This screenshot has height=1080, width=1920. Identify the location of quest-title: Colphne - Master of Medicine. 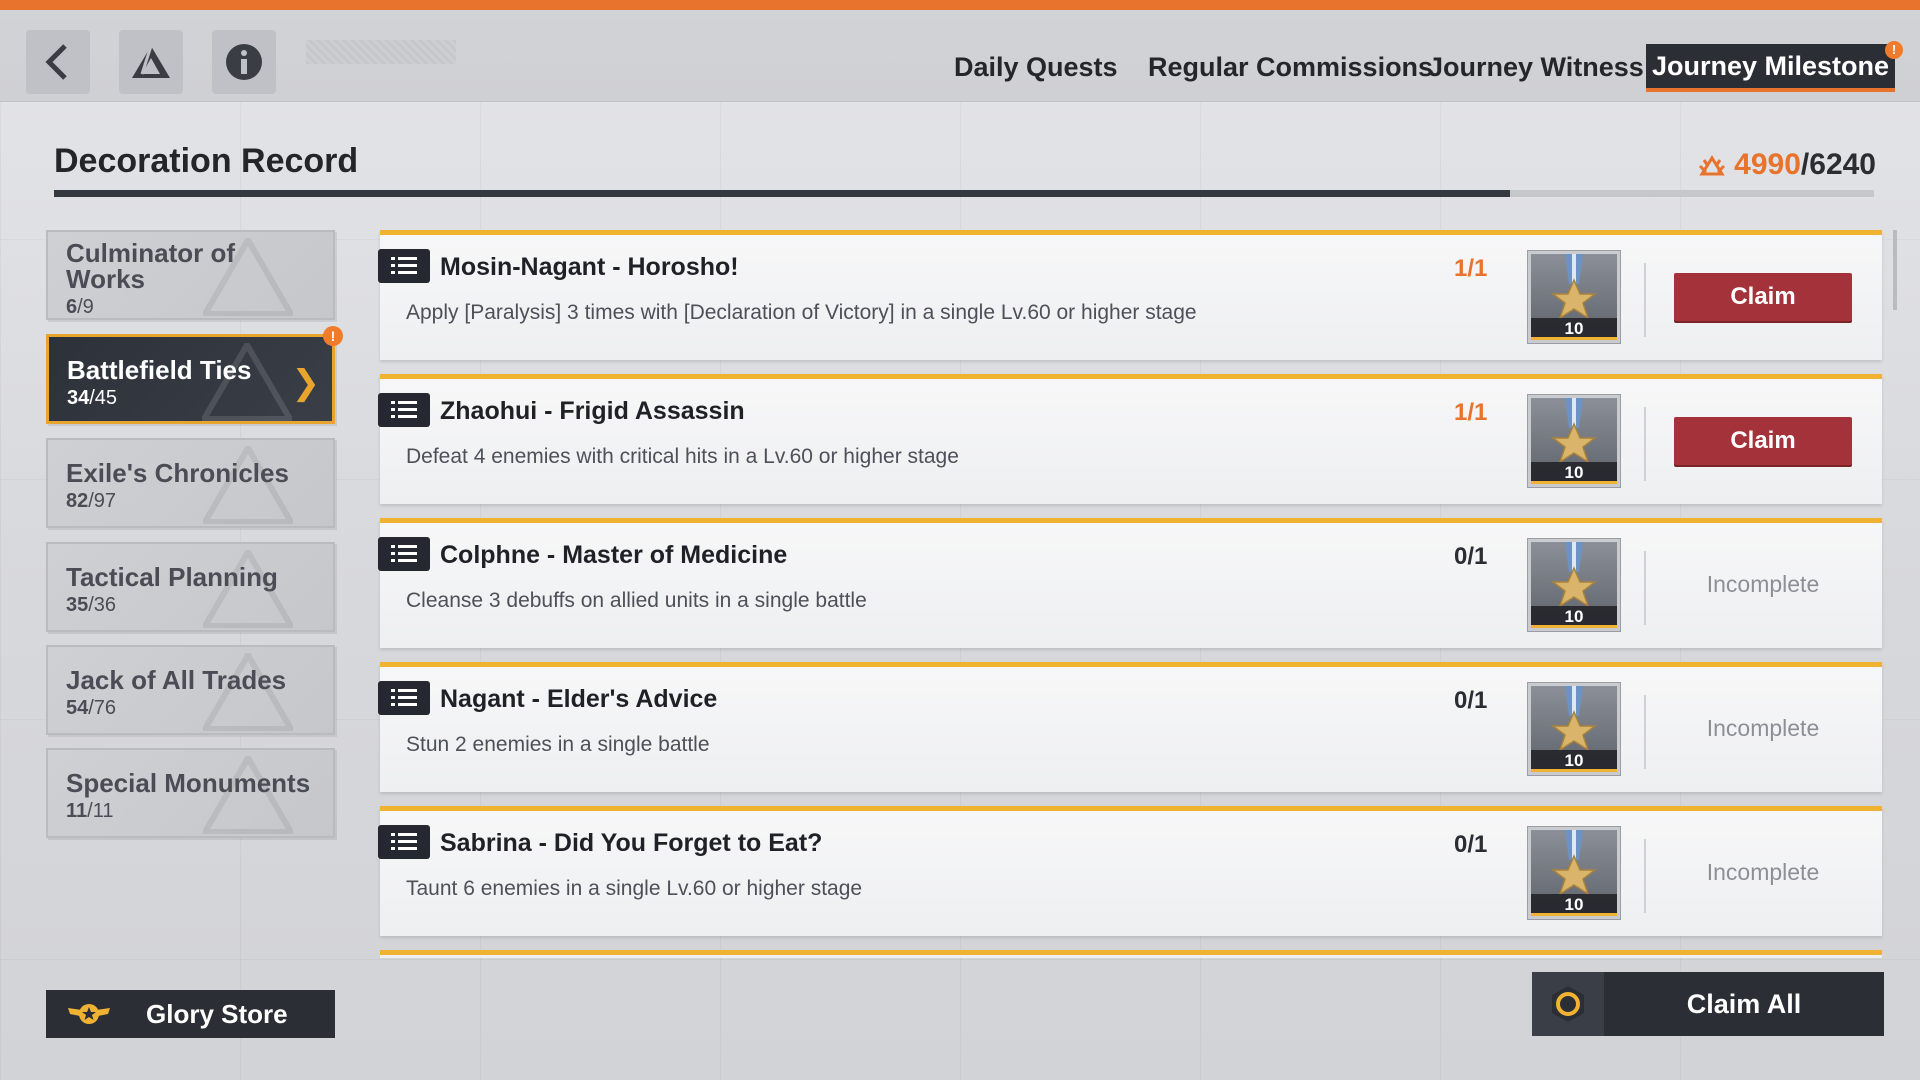
(614, 555).